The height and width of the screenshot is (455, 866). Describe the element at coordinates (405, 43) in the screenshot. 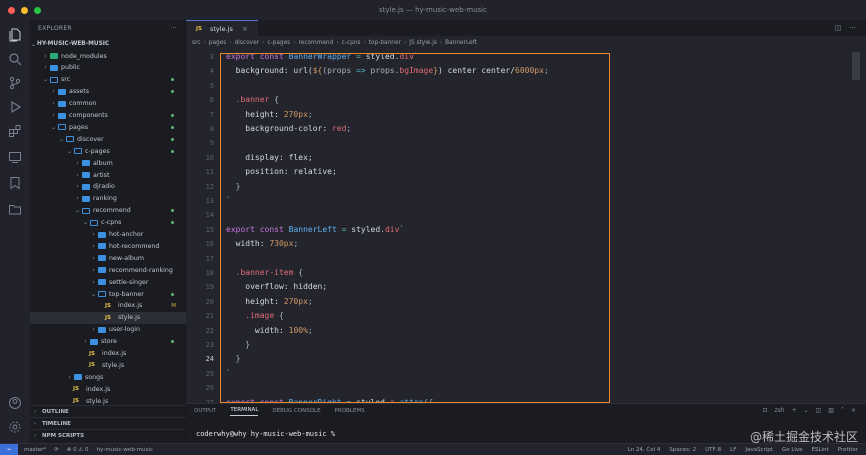

I see `chevron-right-icon: ›` at that location.